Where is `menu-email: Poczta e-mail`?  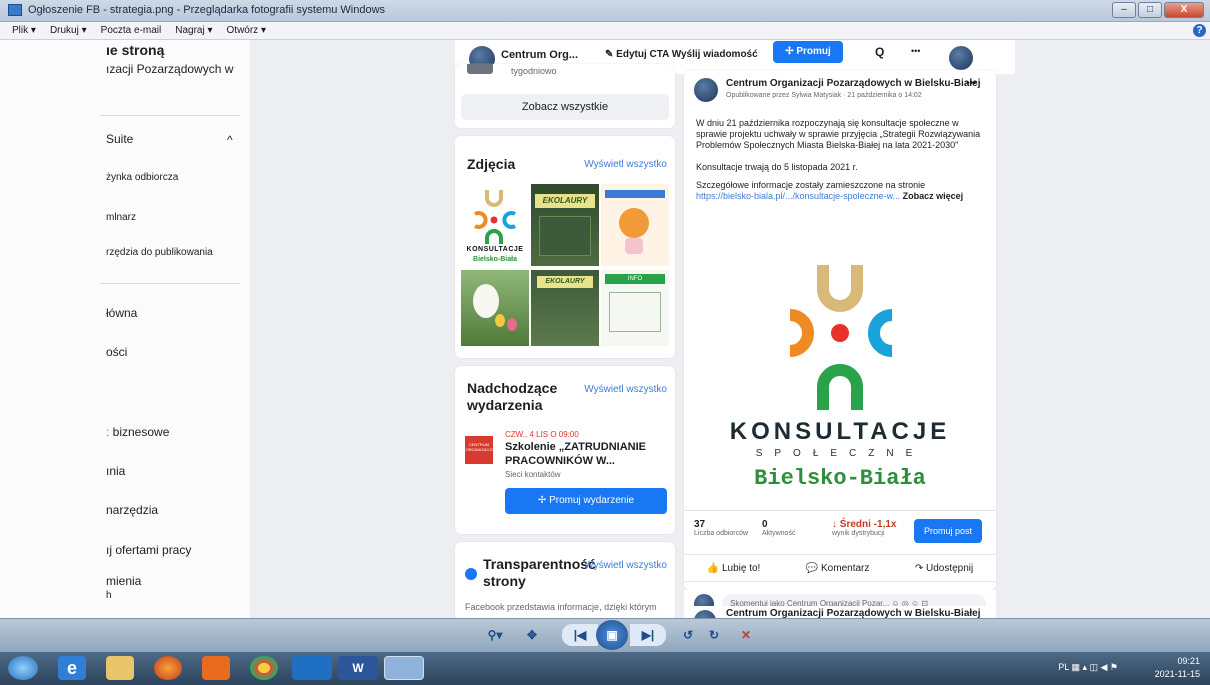
menu-email: Poczta e-mail is located at coordinates (131, 30).